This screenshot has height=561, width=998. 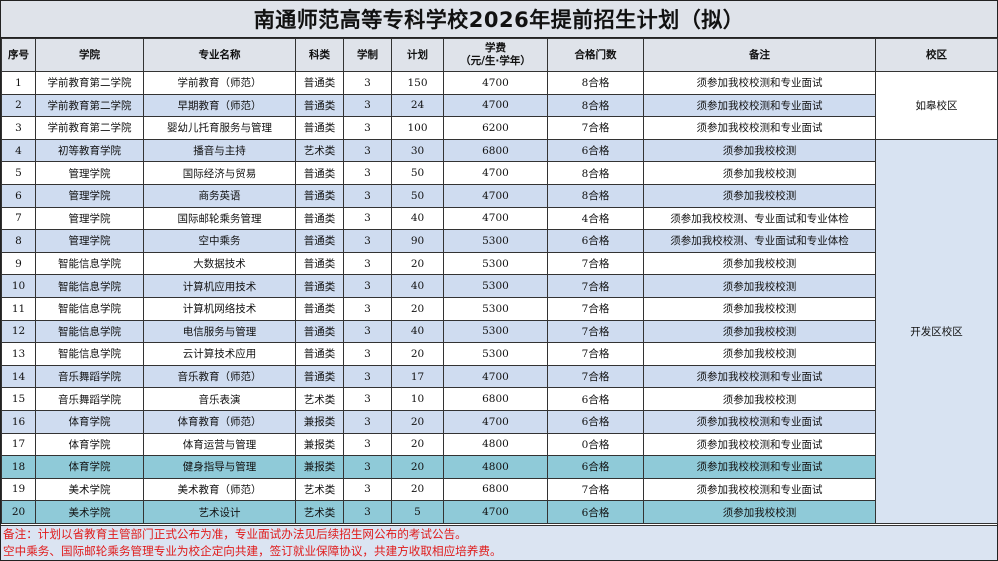 What do you see at coordinates (219, 150) in the screenshot?
I see `cell-major: 播音与主持` at bounding box center [219, 150].